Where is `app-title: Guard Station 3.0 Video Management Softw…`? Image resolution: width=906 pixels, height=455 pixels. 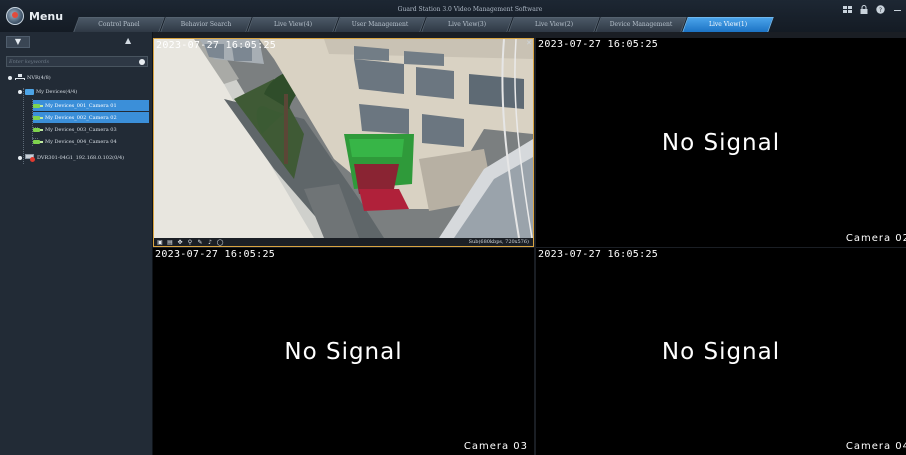
app-title: Guard Station 3.0 Video Management Softw… is located at coordinates (470, 9).